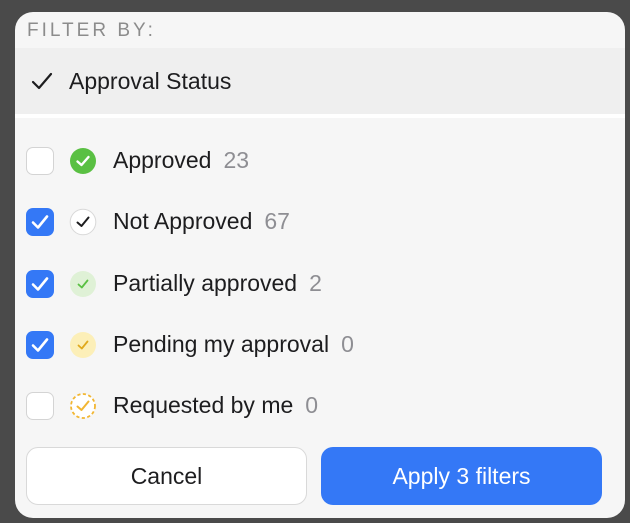  I want to click on filter-option-partially-approved: Partially approved 2, so click(320, 284).